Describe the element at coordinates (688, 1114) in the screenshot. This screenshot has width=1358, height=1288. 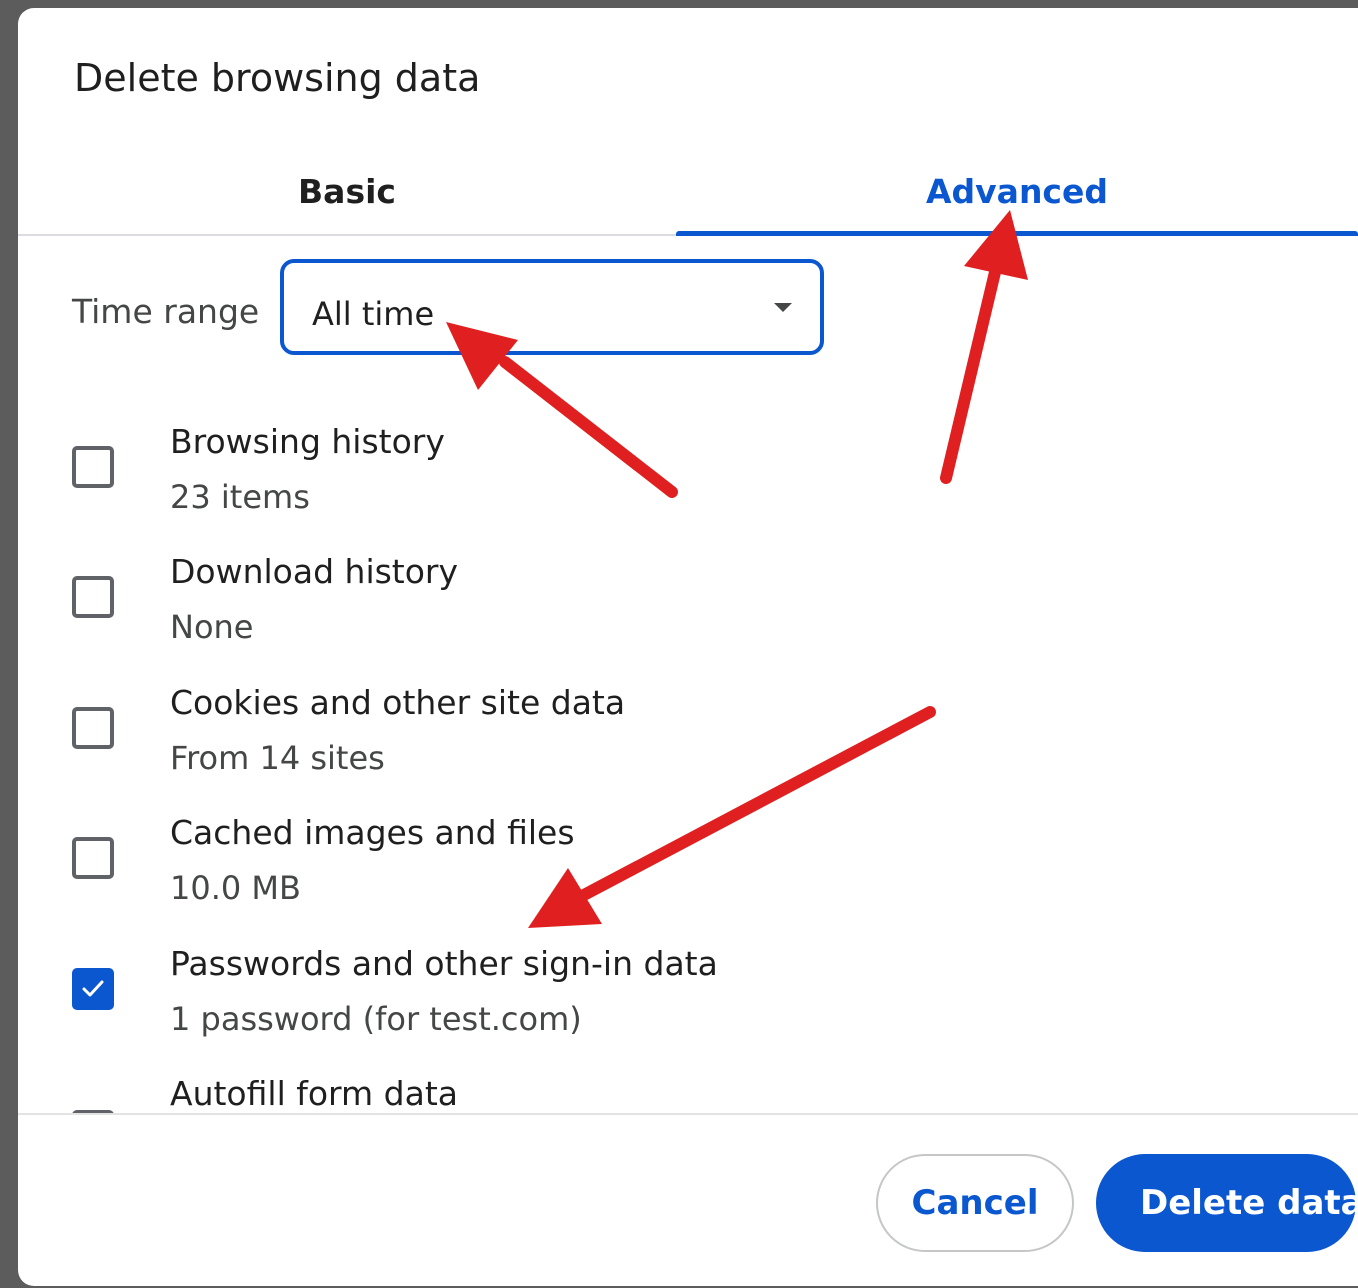
I see `footer-divider` at that location.